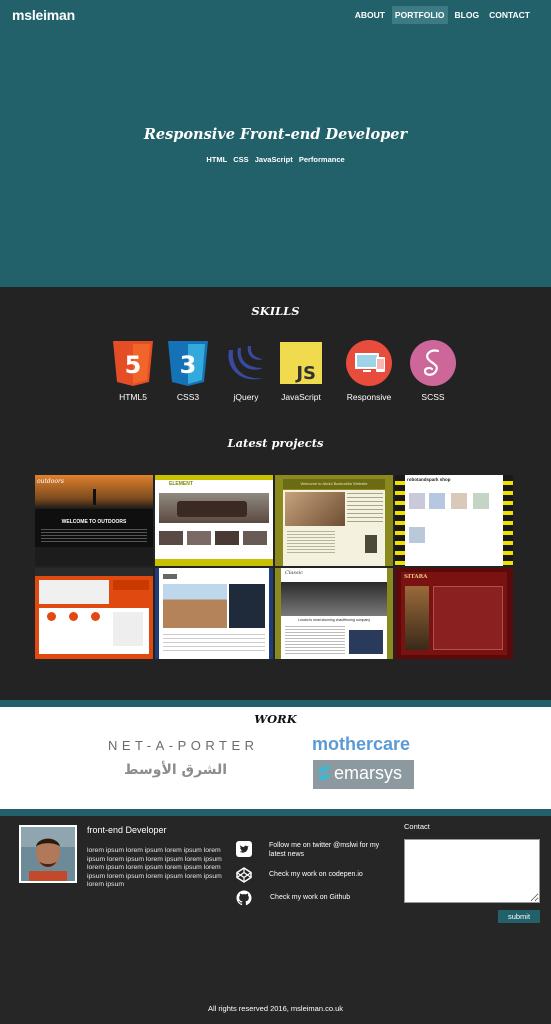 Image resolution: width=551 pixels, height=1024 pixels. I want to click on skill-label: JavaScript, so click(301, 397).